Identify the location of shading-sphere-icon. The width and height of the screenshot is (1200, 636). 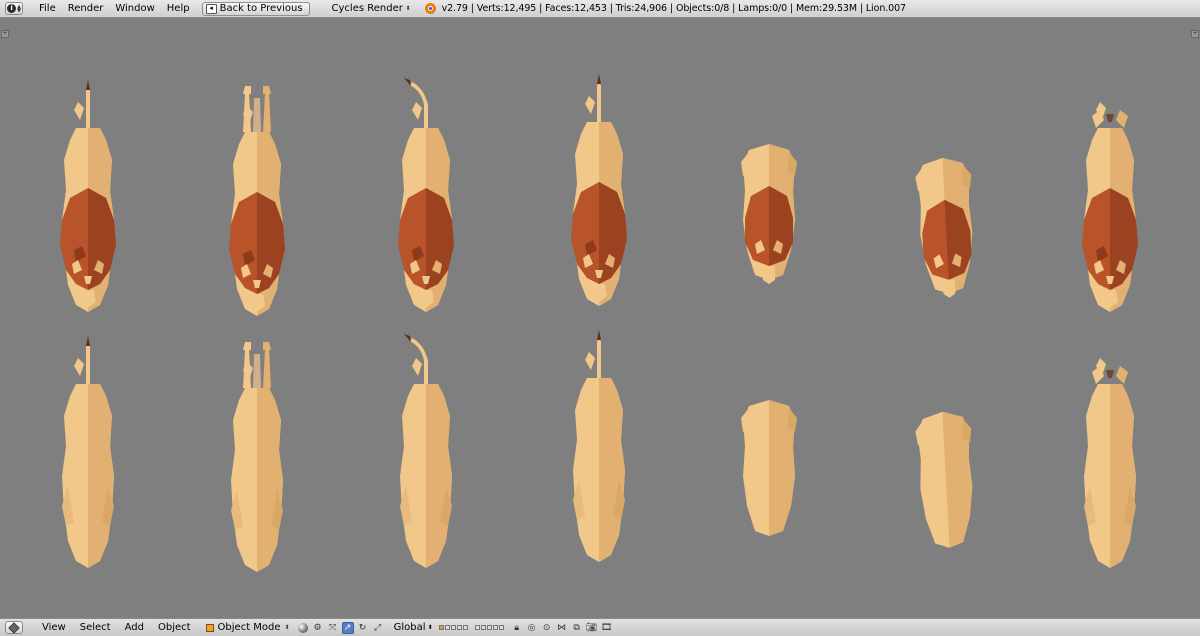
(302, 627).